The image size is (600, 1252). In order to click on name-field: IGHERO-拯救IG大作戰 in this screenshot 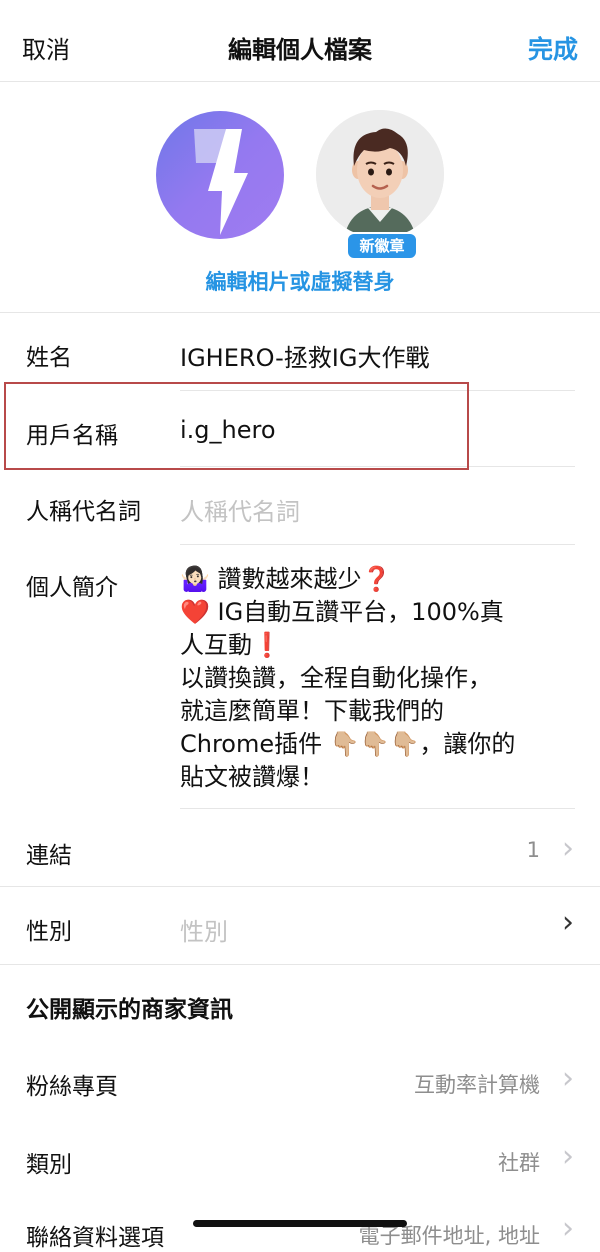, I will do `click(304, 355)`.